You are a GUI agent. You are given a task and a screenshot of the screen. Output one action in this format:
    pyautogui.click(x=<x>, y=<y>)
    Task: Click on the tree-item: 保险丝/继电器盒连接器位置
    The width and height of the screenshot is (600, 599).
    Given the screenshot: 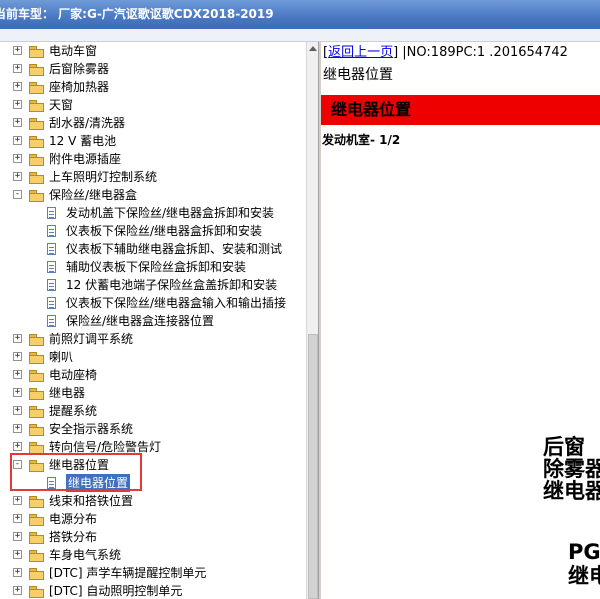 What is the action you would take?
    pyautogui.click(x=153, y=321)
    